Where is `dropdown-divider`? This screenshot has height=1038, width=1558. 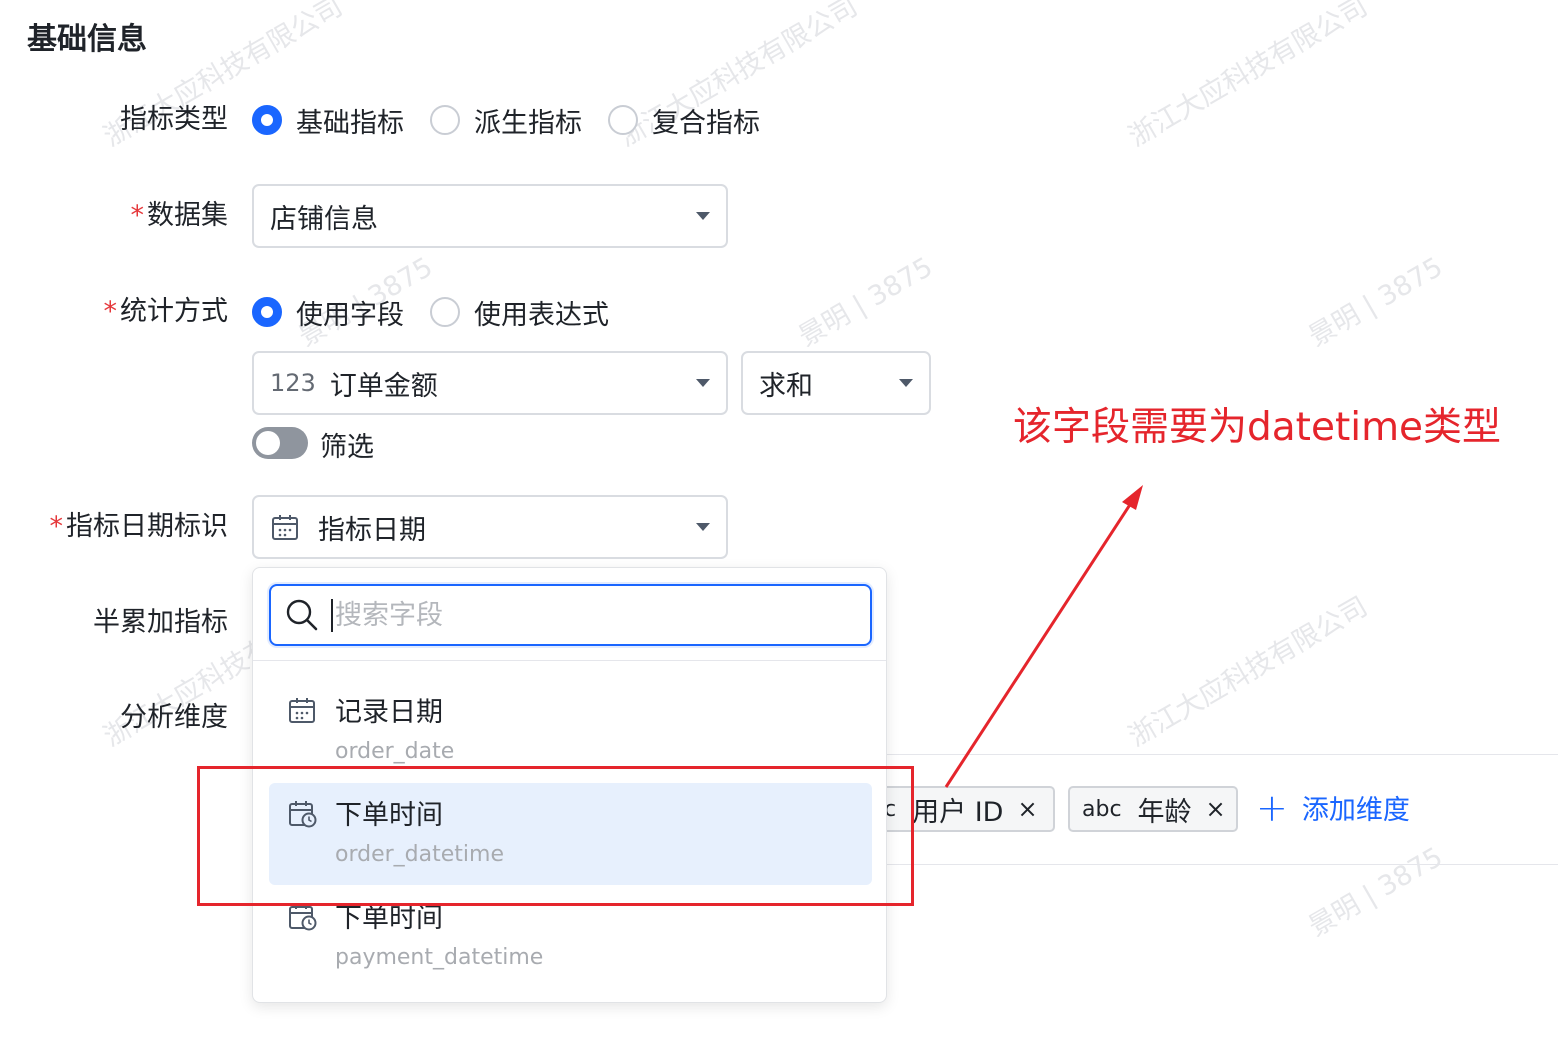
dropdown-divider is located at coordinates (569, 660).